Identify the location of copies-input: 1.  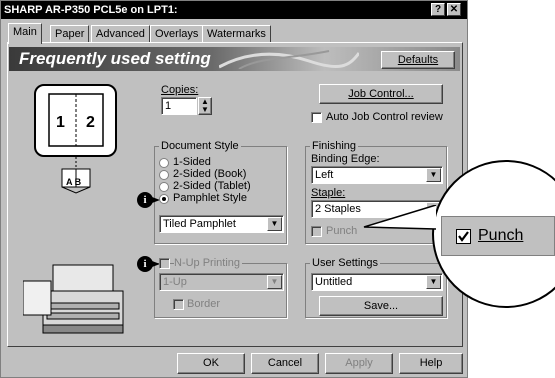
(179, 106).